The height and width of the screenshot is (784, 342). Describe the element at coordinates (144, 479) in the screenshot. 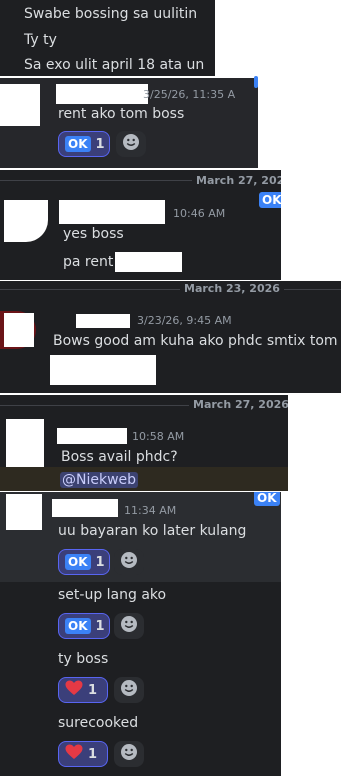

I see `mention-highlight-bar` at that location.